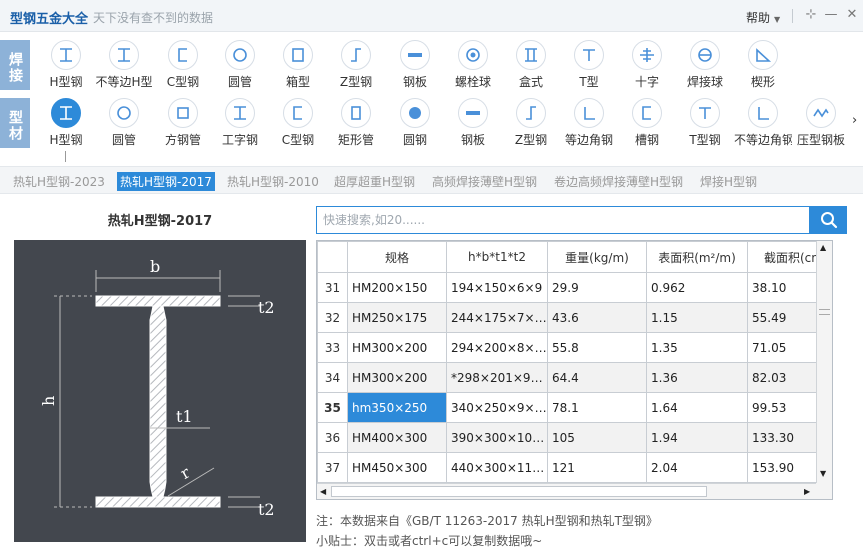 This screenshot has width=863, height=560. Describe the element at coordinates (124, 65) in the screenshot. I see `category-item: 不等边H型` at that location.